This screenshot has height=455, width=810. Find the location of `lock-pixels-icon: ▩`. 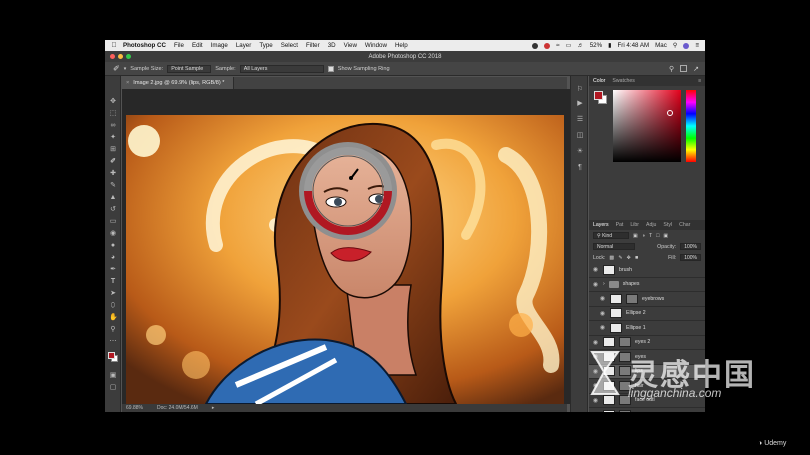

lock-pixels-icon: ▩ is located at coordinates (611, 258).